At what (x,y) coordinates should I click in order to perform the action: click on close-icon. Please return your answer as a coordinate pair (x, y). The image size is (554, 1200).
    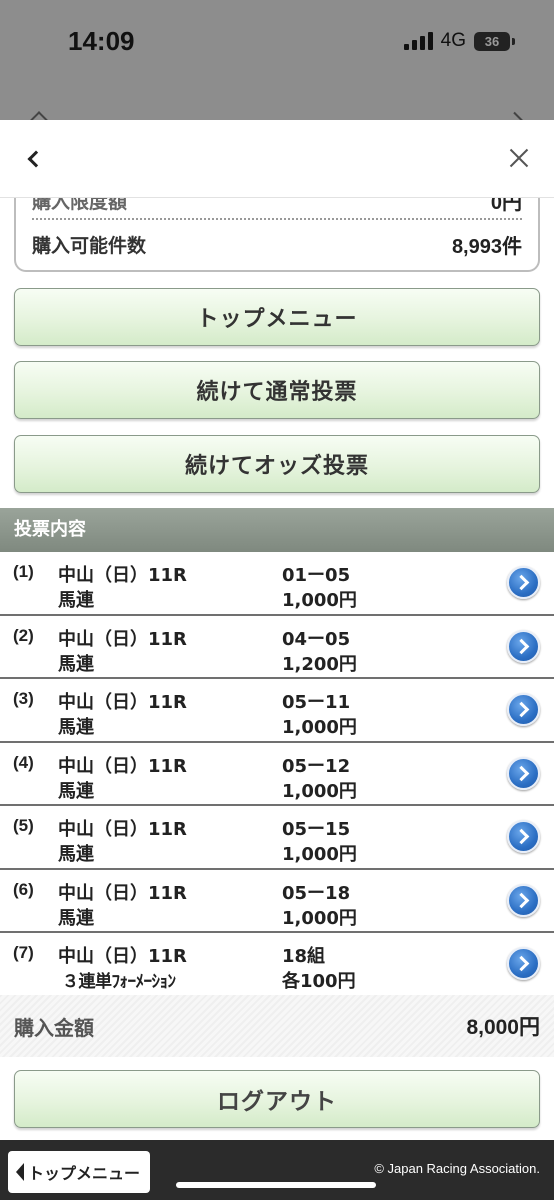
    Looking at the image, I should click on (519, 159).